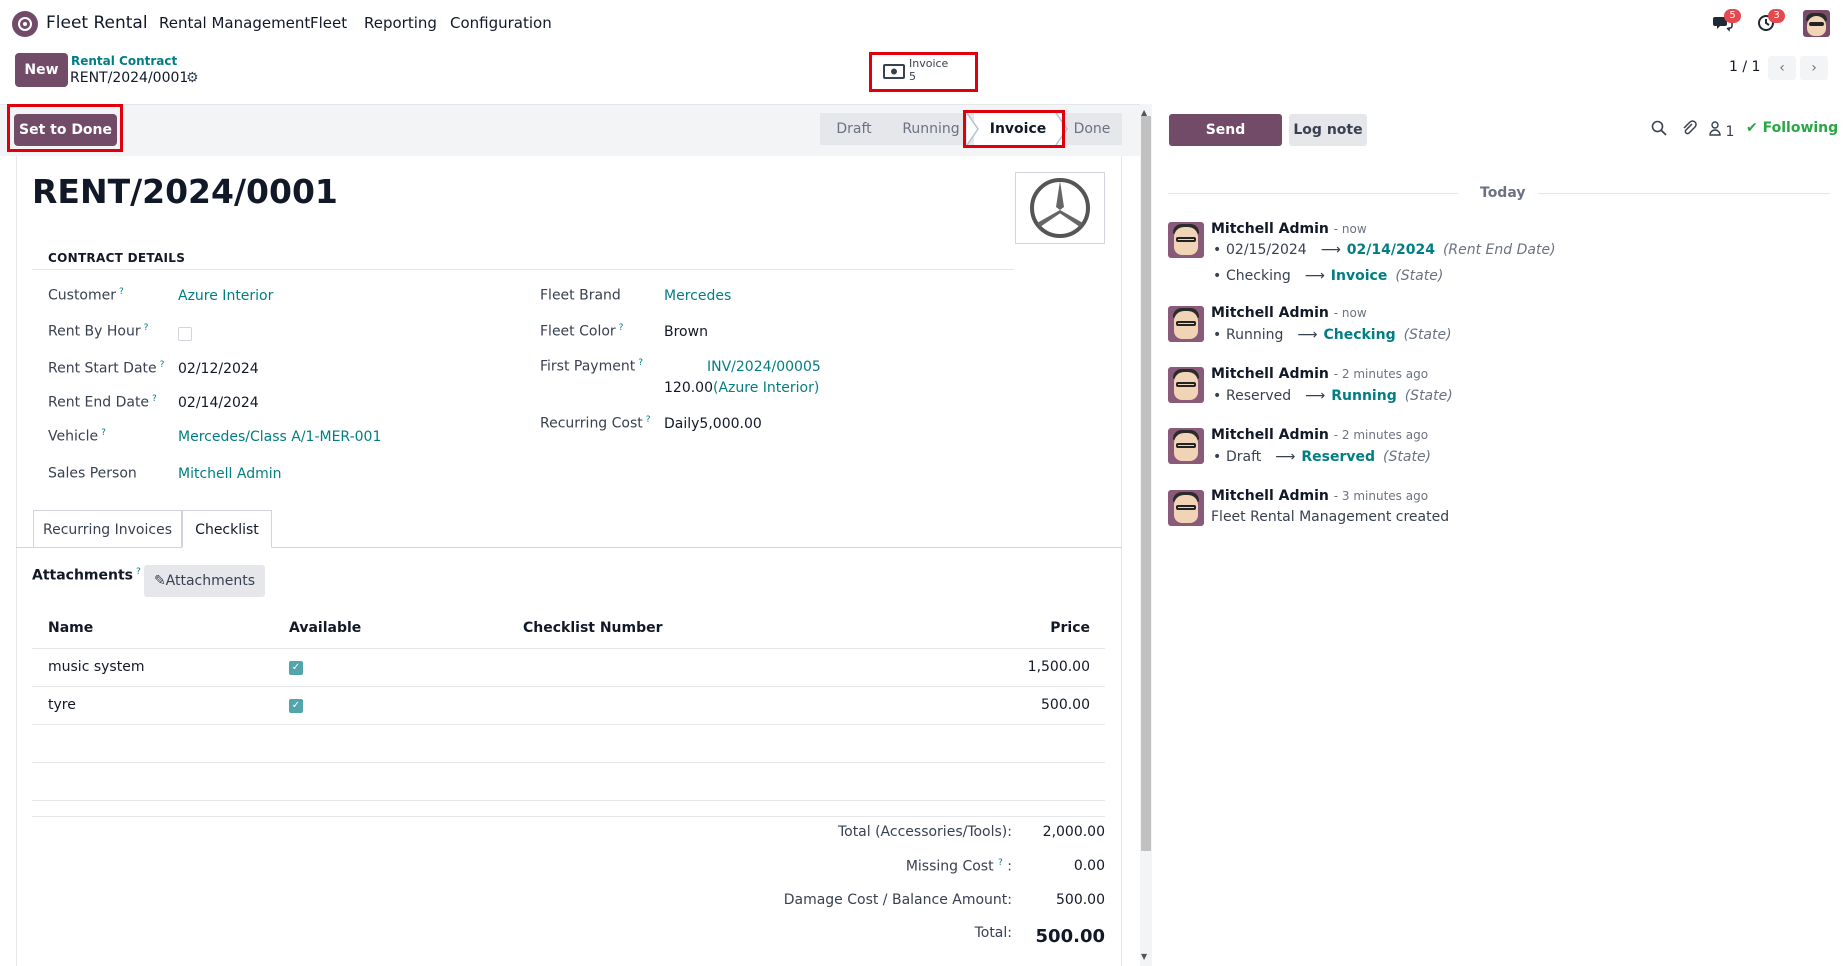 This screenshot has height=966, width=1847. What do you see at coordinates (593, 628) in the screenshot?
I see `column-checklist-number: Checklist Number` at bounding box center [593, 628].